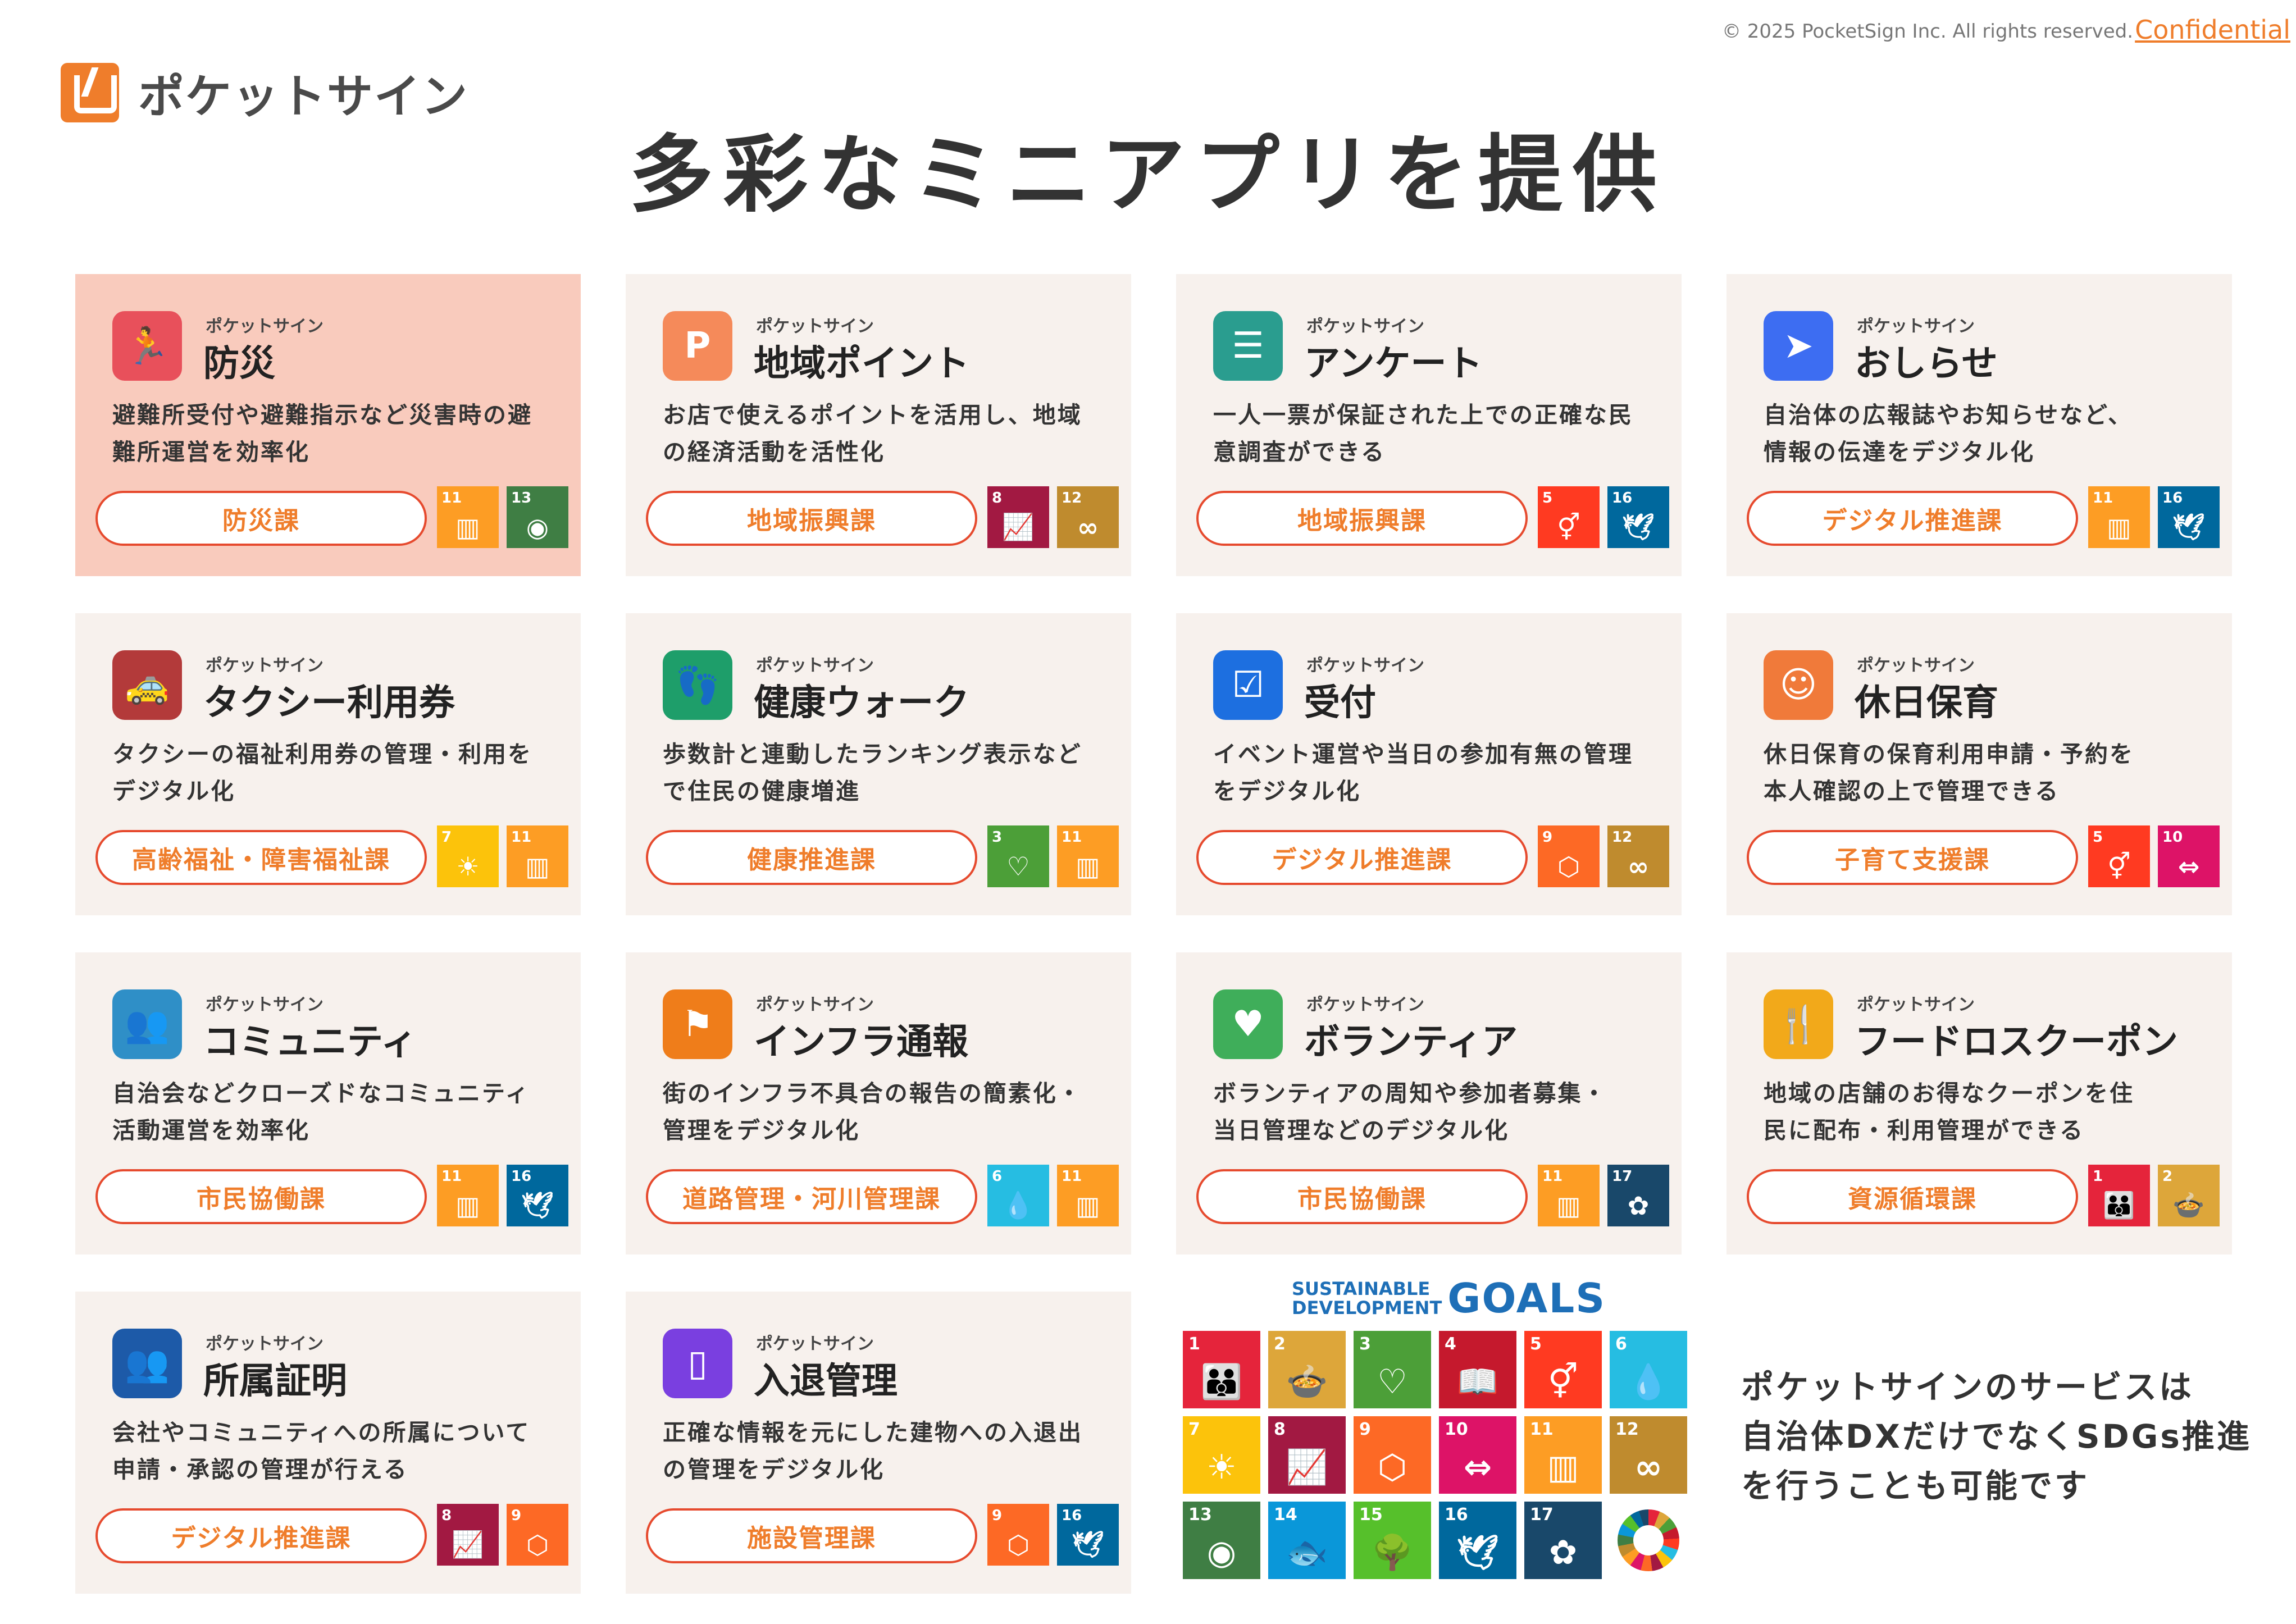 This screenshot has height=1624, width=2296. I want to click on card-description: 休日保育の保育利用申請・予約を 本人確認の上で管理できる, so click(1949, 773).